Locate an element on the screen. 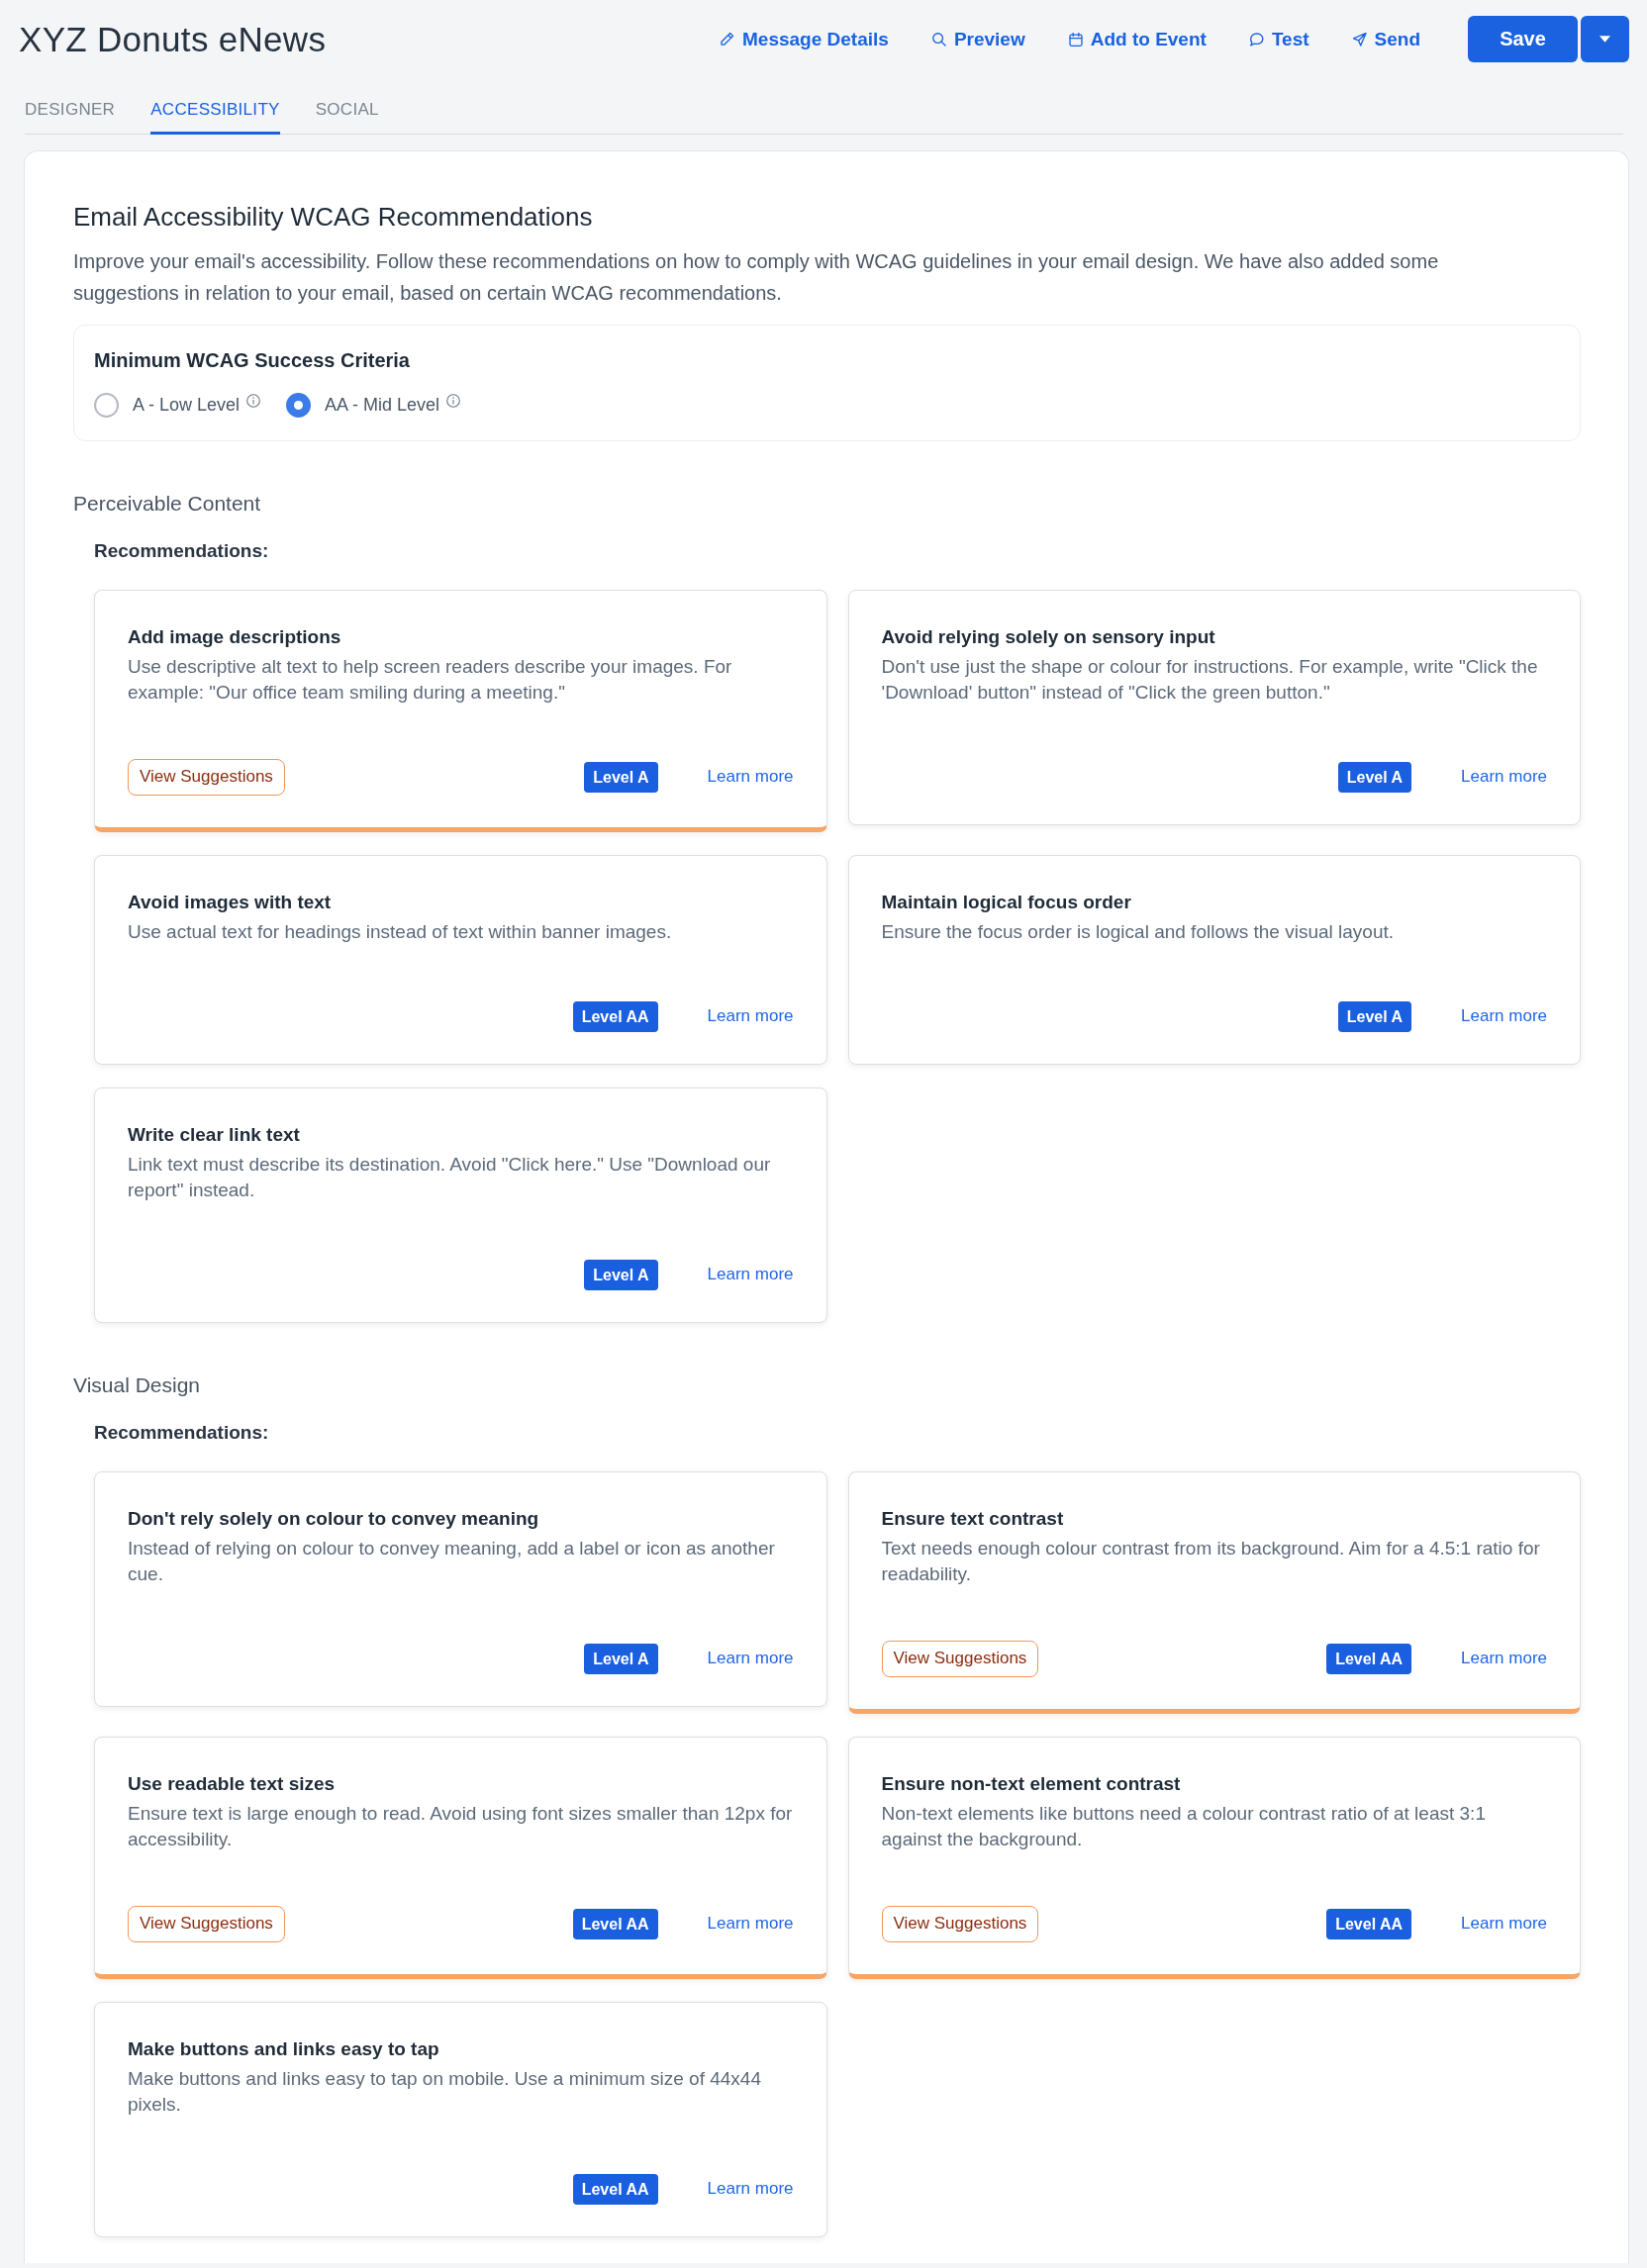 Image resolution: width=1647 pixels, height=2268 pixels. tab: DESIGNER is located at coordinates (70, 117).